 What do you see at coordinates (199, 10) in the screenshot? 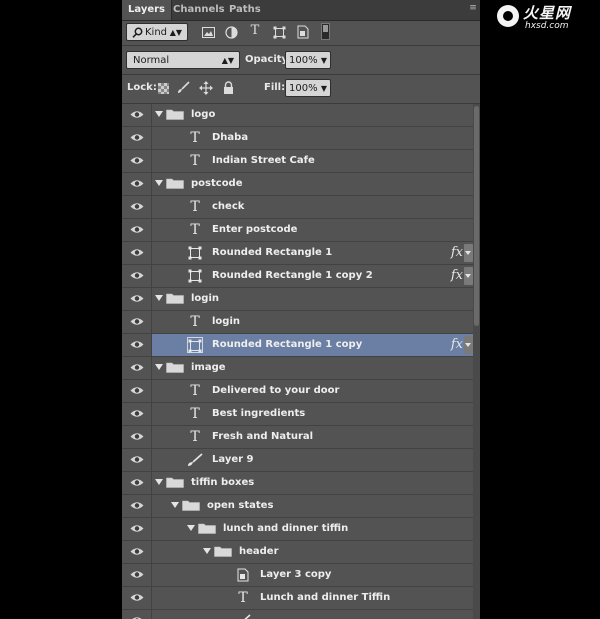
I see `tab-channels: Channels` at bounding box center [199, 10].